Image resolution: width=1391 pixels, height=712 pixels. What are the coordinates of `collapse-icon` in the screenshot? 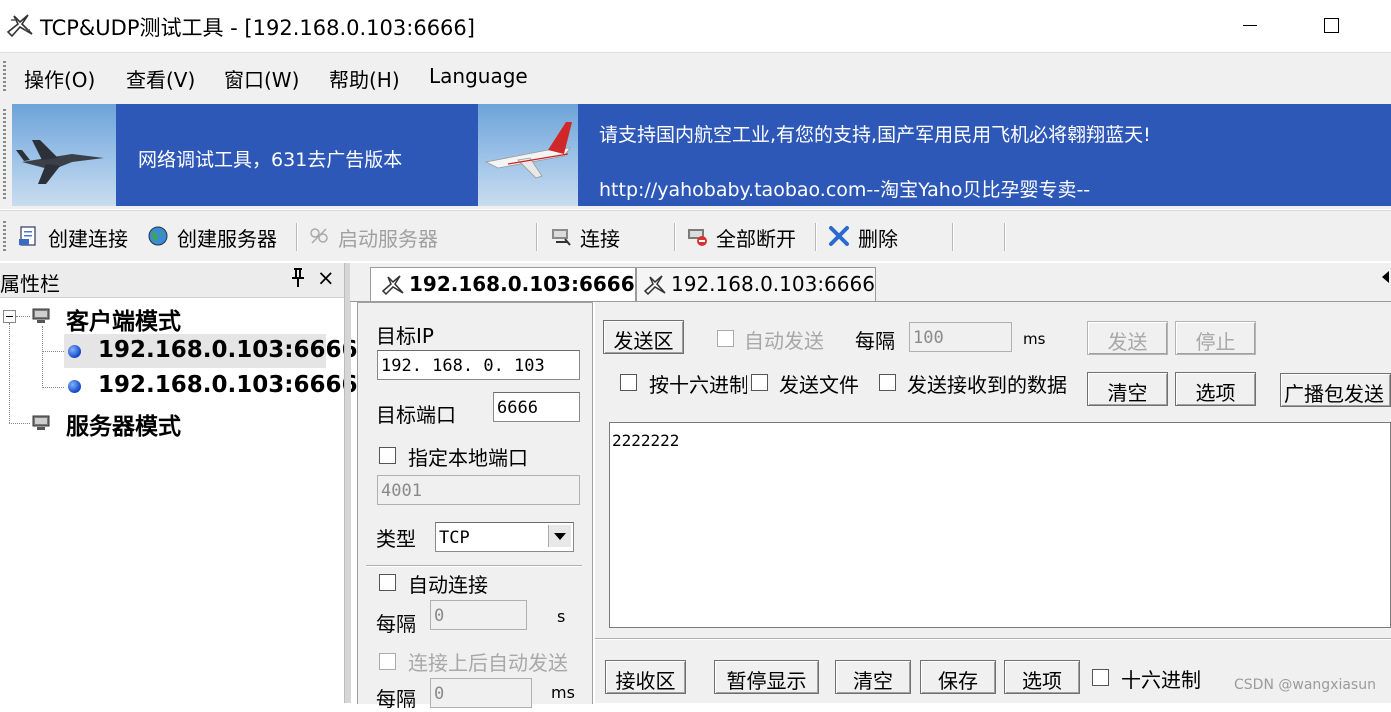 It's located at (9, 316).